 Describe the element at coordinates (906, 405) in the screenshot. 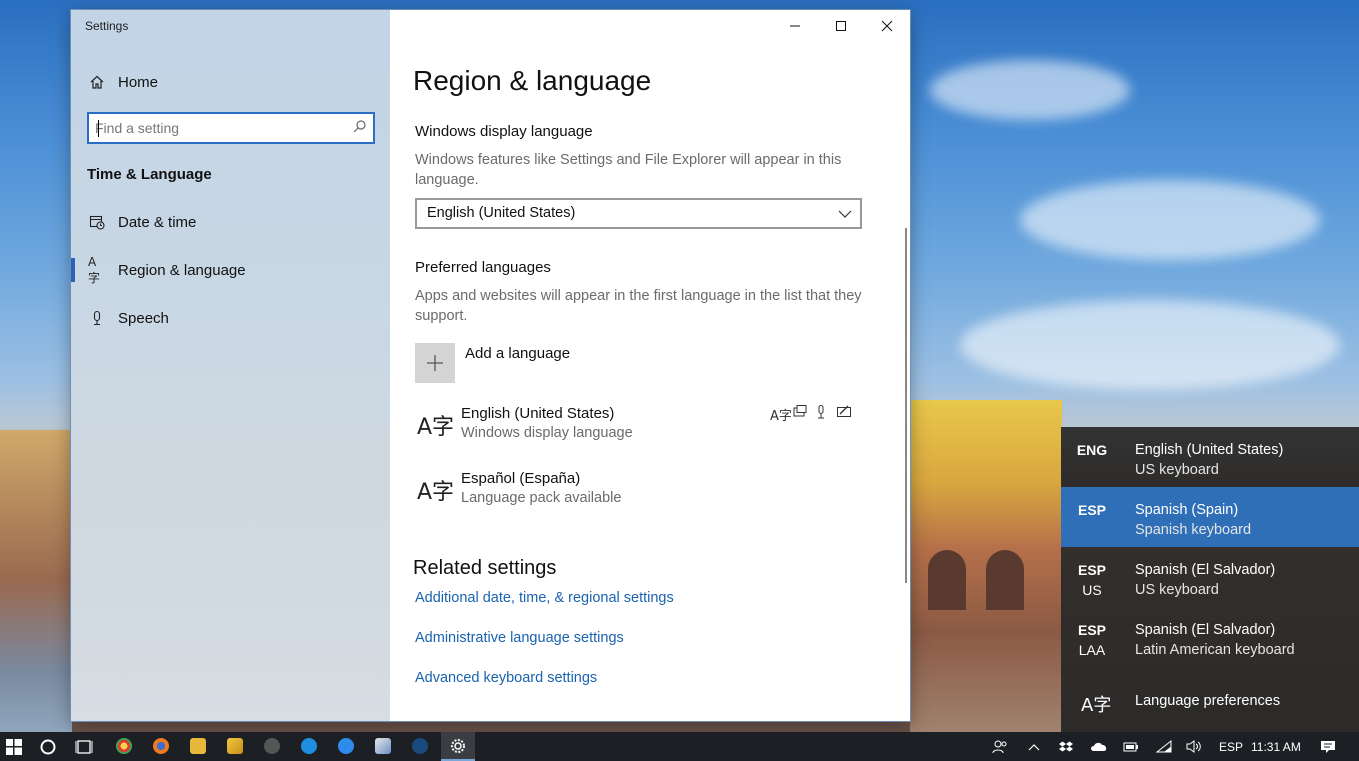

I see `scrollbar` at that location.